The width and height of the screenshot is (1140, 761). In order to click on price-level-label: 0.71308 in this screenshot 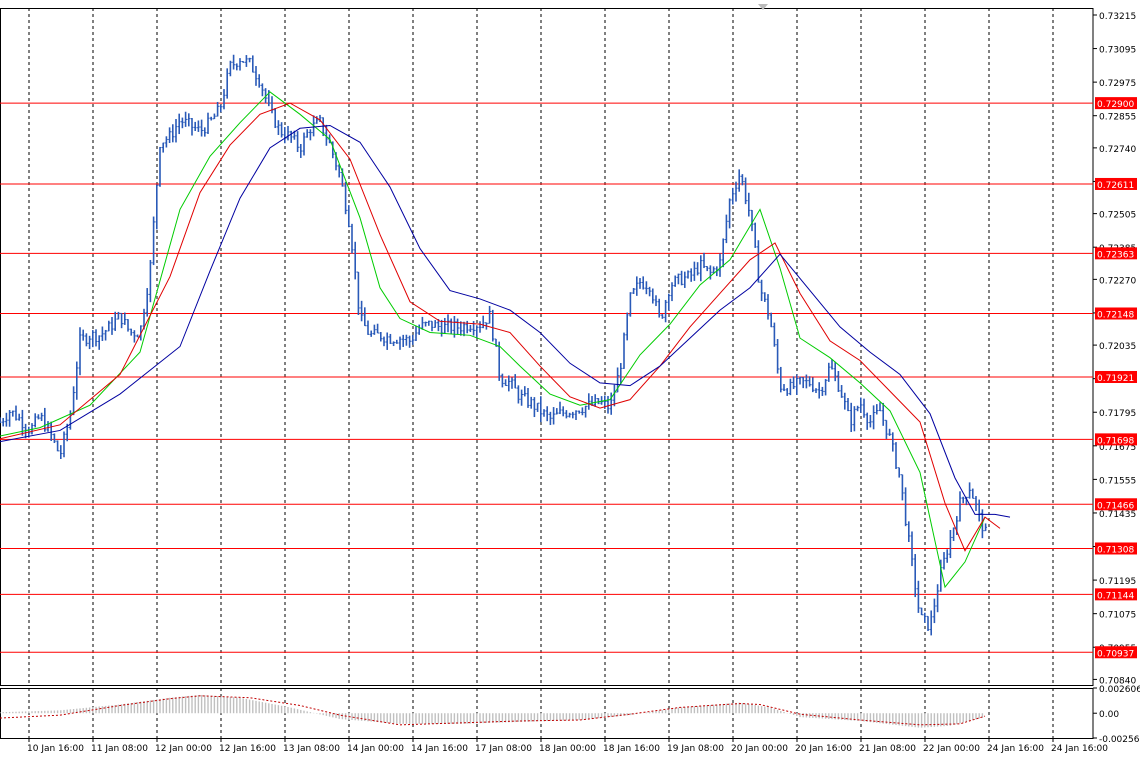, I will do `click(1115, 550)`.